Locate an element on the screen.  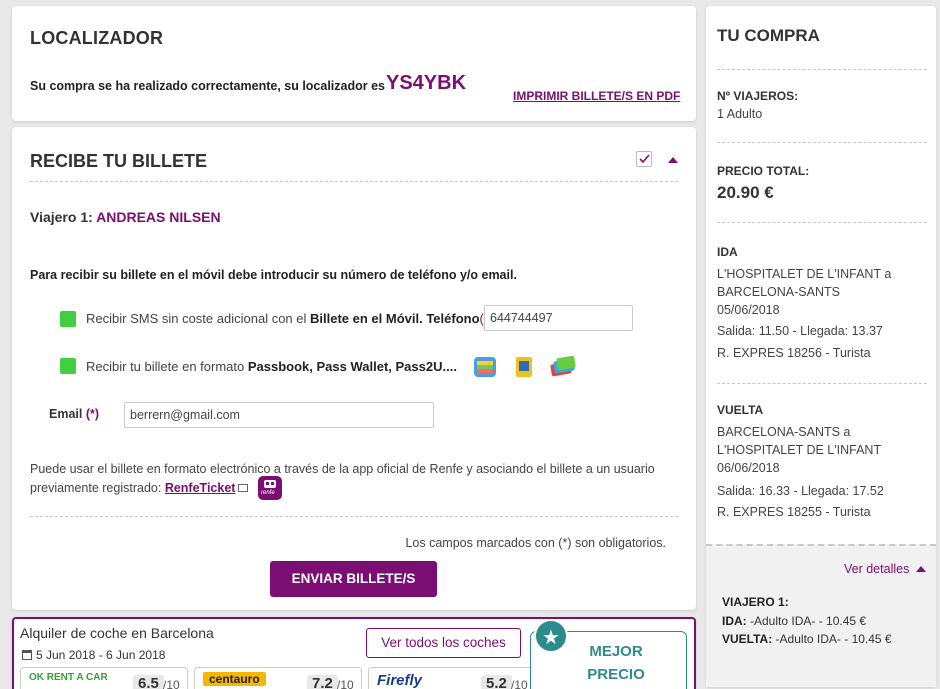
email-required: (*) is located at coordinates (92, 414).